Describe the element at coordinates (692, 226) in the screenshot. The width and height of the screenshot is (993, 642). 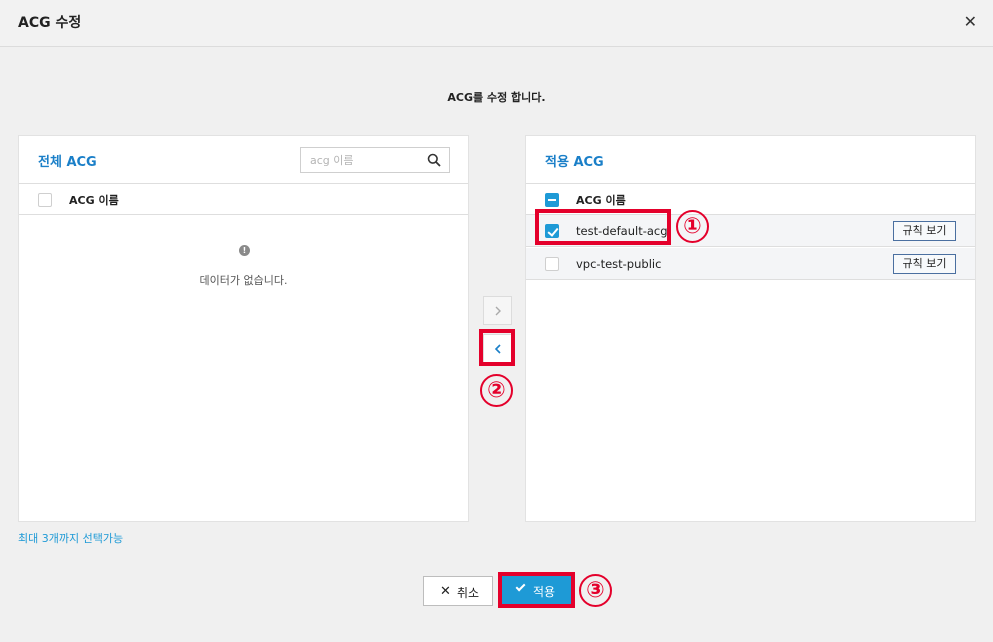
I see `callout-1: ①` at that location.